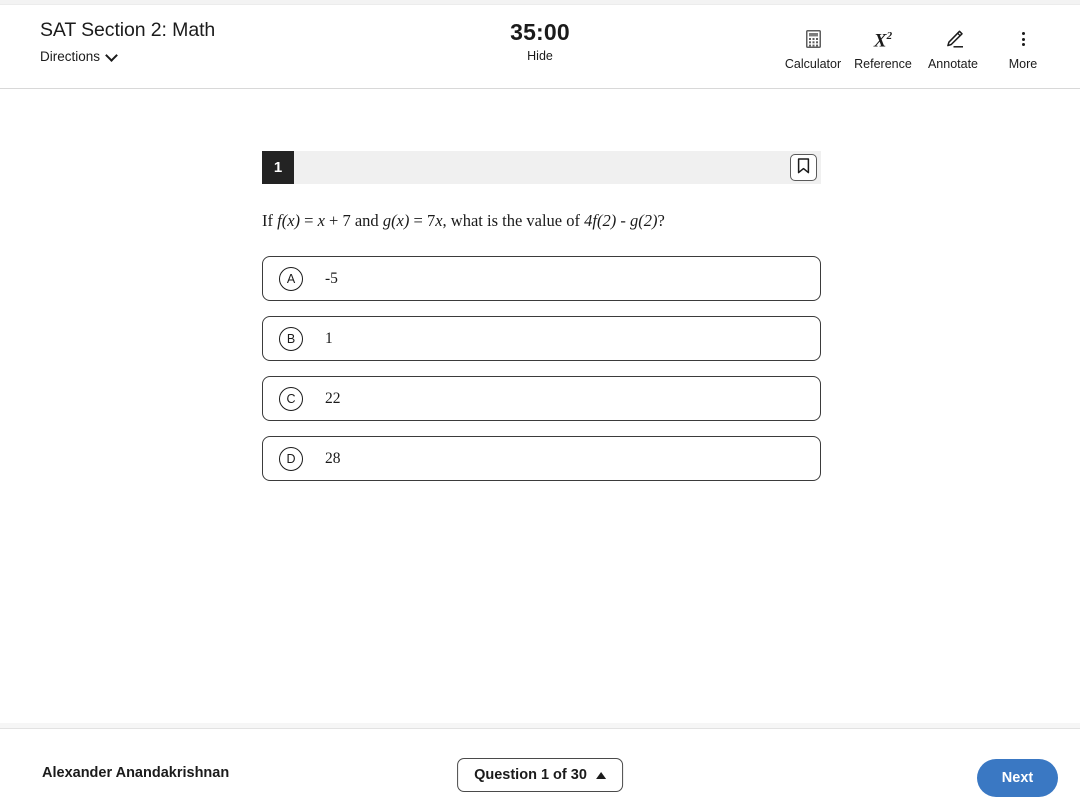 Image resolution: width=1080 pixels, height=806 pixels. I want to click on tools-group: Calculator X2 Reference Annotate More, so click(918, 50).